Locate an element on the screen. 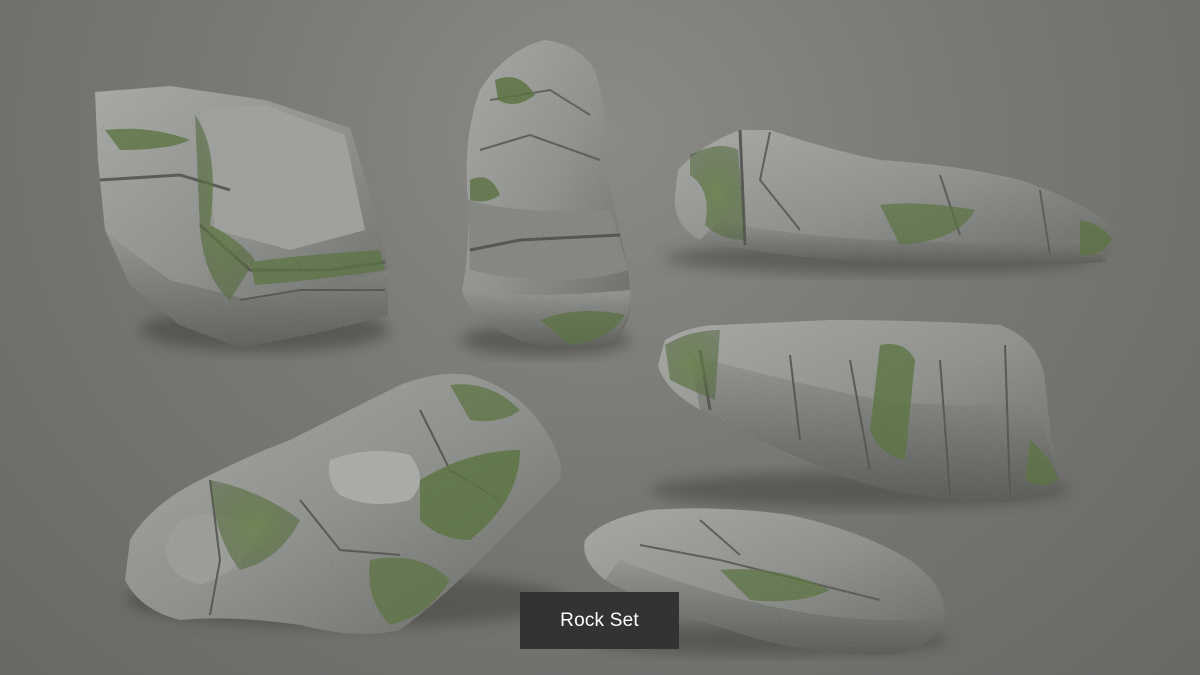 The height and width of the screenshot is (675, 1200). caption-label-box: Rock Set is located at coordinates (599, 620).